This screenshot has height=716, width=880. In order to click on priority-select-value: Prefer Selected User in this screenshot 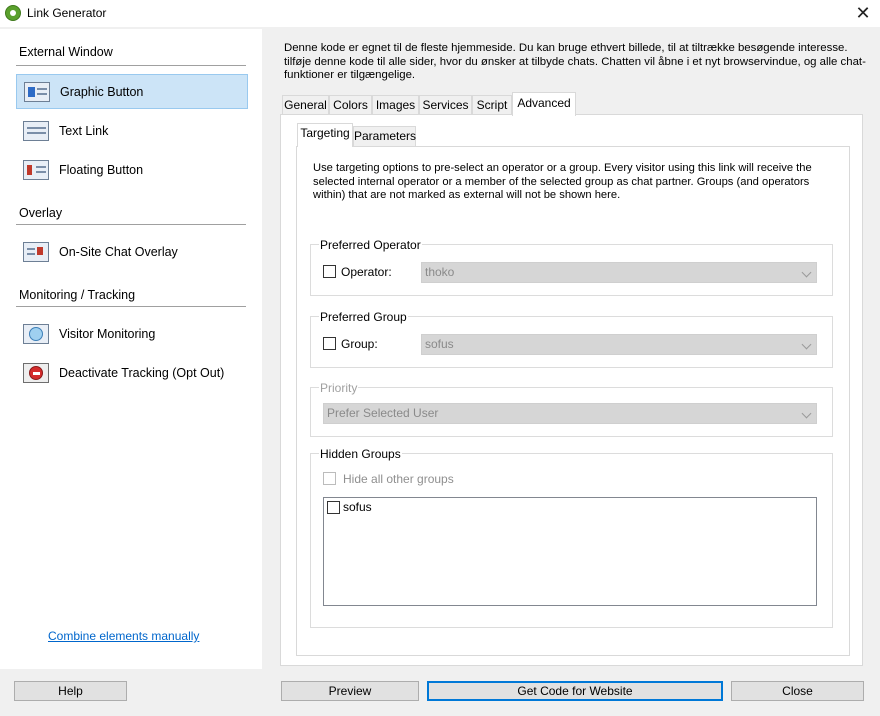, I will do `click(383, 413)`.